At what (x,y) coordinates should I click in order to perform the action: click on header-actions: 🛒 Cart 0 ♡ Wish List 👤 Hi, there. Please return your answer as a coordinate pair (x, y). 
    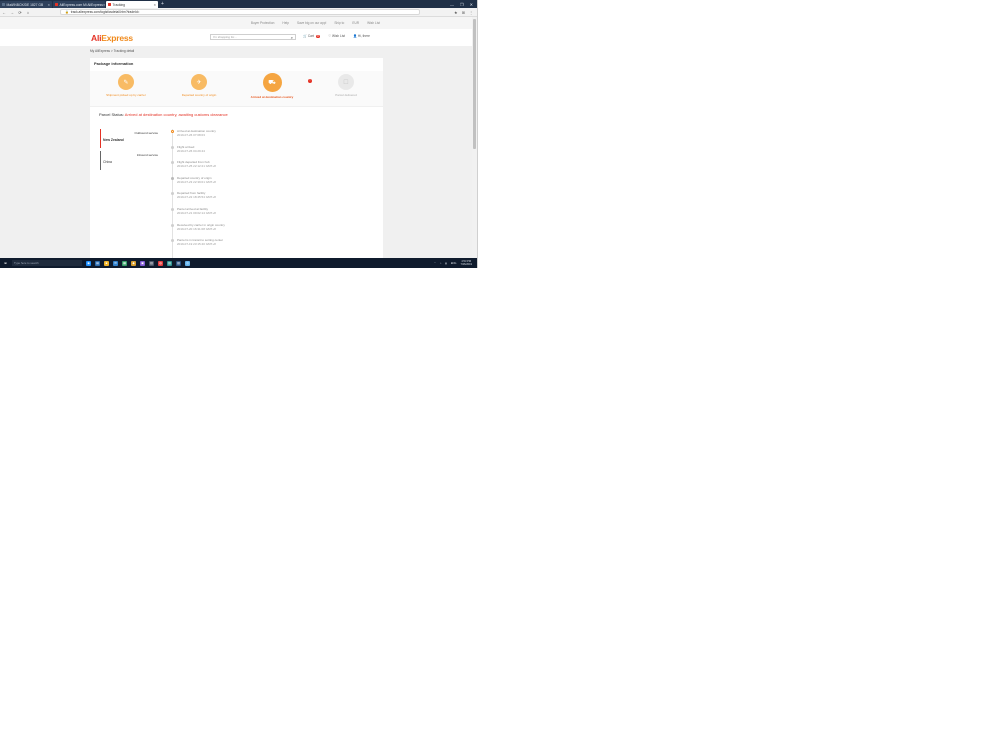
    Looking at the image, I should click on (336, 36).